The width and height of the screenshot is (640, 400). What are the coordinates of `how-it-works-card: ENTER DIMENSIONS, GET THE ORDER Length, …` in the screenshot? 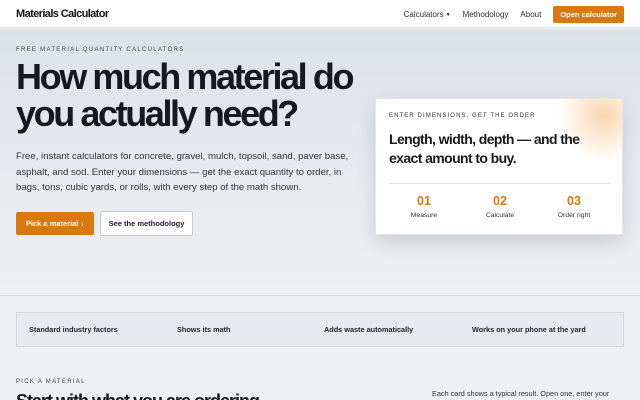 It's located at (499, 166).